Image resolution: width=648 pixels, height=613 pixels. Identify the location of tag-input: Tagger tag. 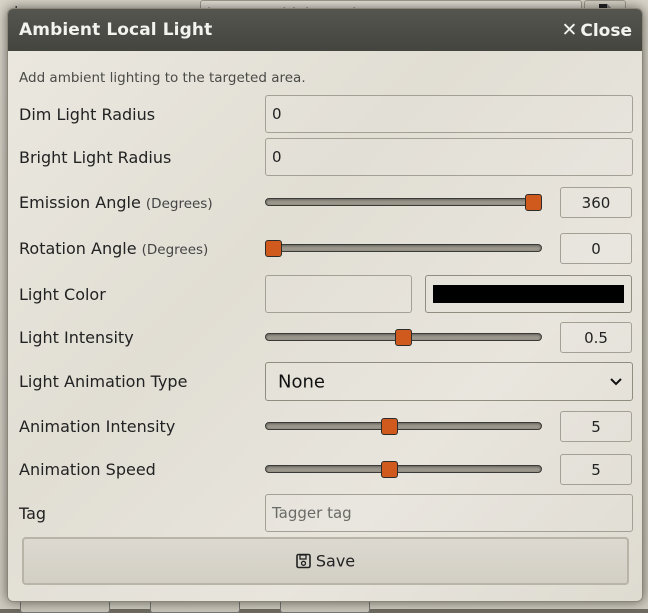
(449, 513).